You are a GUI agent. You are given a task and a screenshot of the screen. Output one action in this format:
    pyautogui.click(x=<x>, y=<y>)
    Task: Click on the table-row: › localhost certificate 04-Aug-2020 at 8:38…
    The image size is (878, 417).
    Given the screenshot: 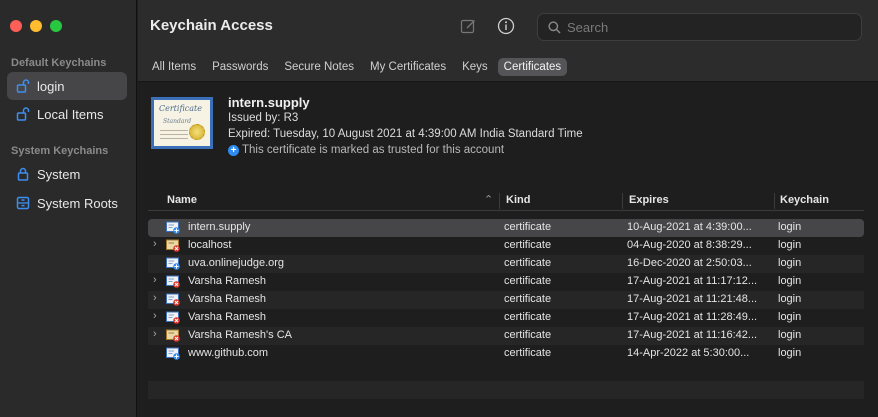 What is the action you would take?
    pyautogui.click(x=506, y=246)
    